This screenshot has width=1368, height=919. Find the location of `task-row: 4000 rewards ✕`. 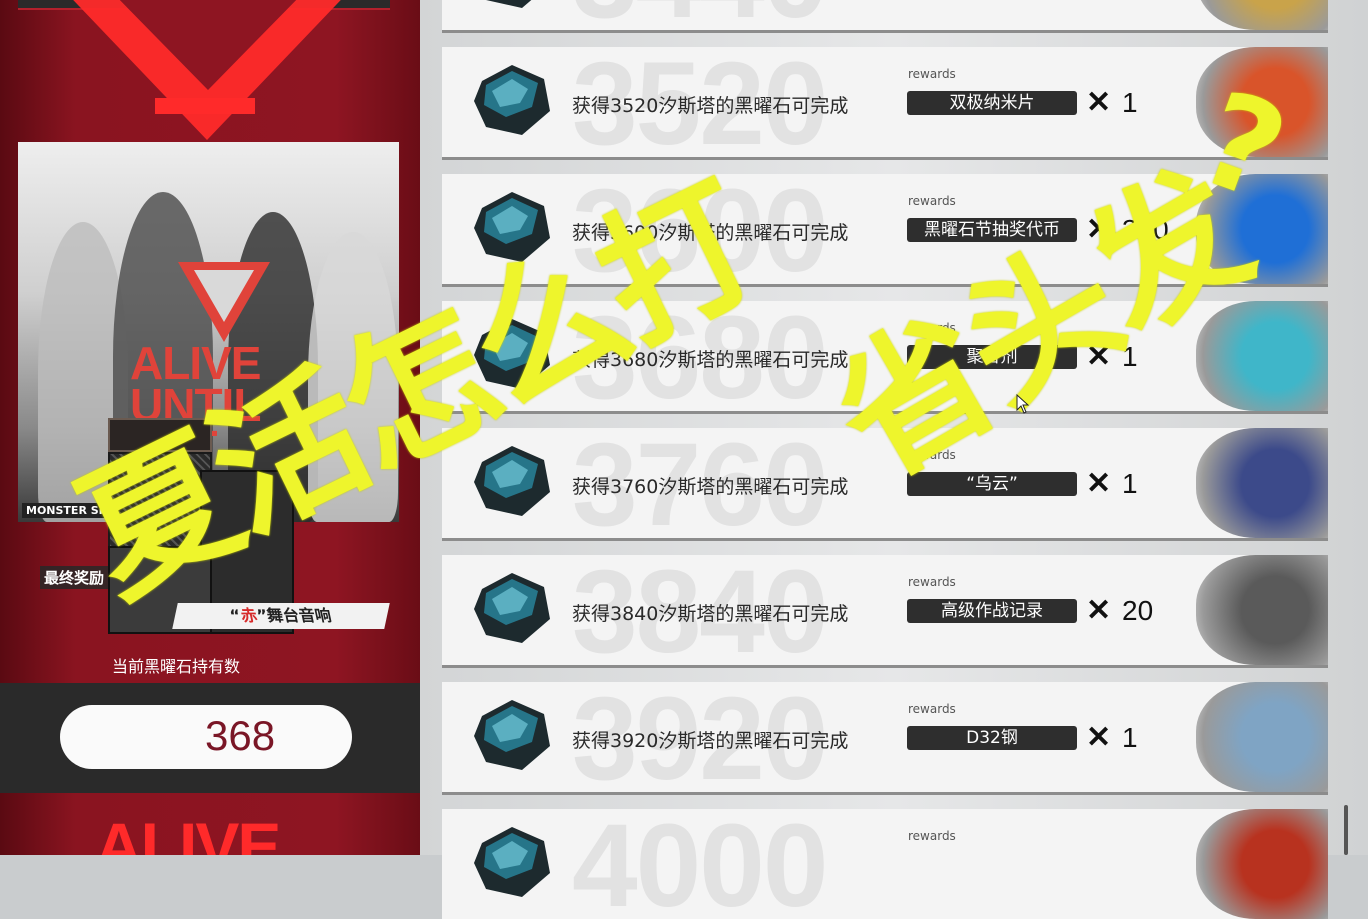

task-row: 4000 rewards ✕ is located at coordinates (885, 864).